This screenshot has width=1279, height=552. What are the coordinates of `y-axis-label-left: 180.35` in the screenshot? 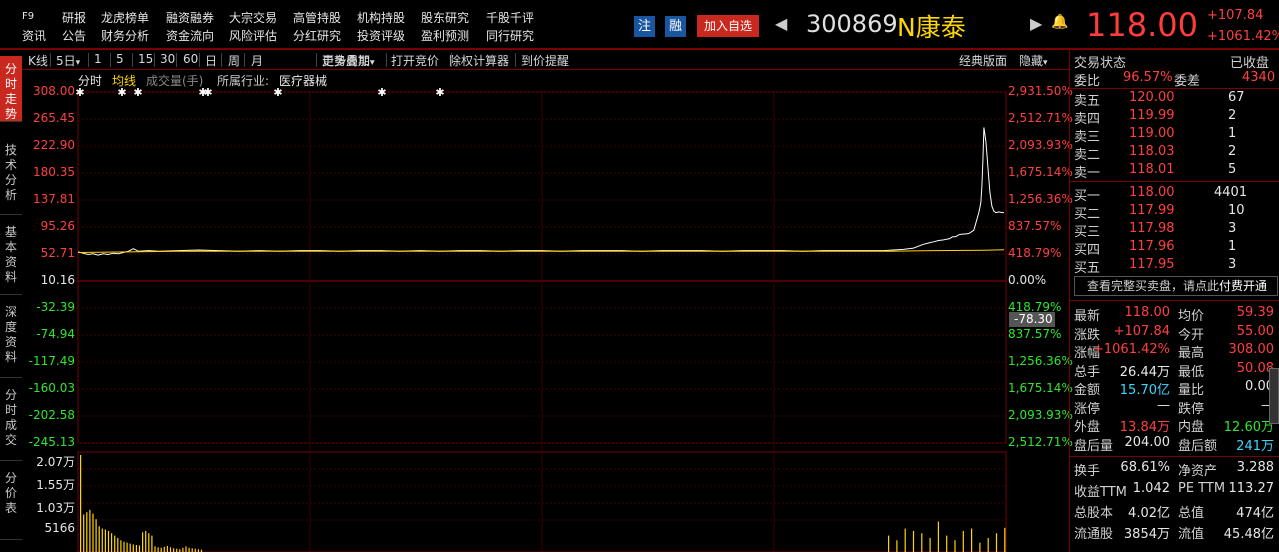 It's located at (54, 172).